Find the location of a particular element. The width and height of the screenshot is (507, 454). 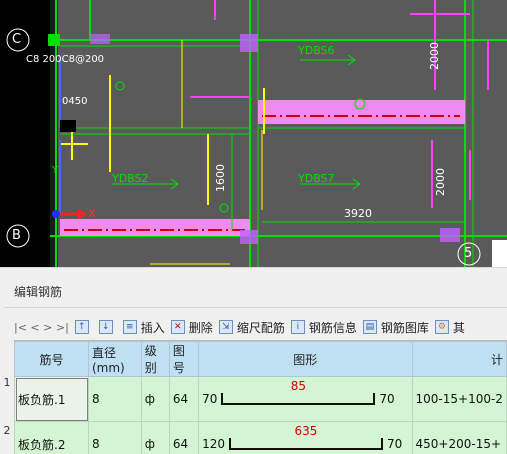

table-row: 板负筋.2 8 ф 64 120 635 70 450+200-15+ is located at coordinates (261, 438).